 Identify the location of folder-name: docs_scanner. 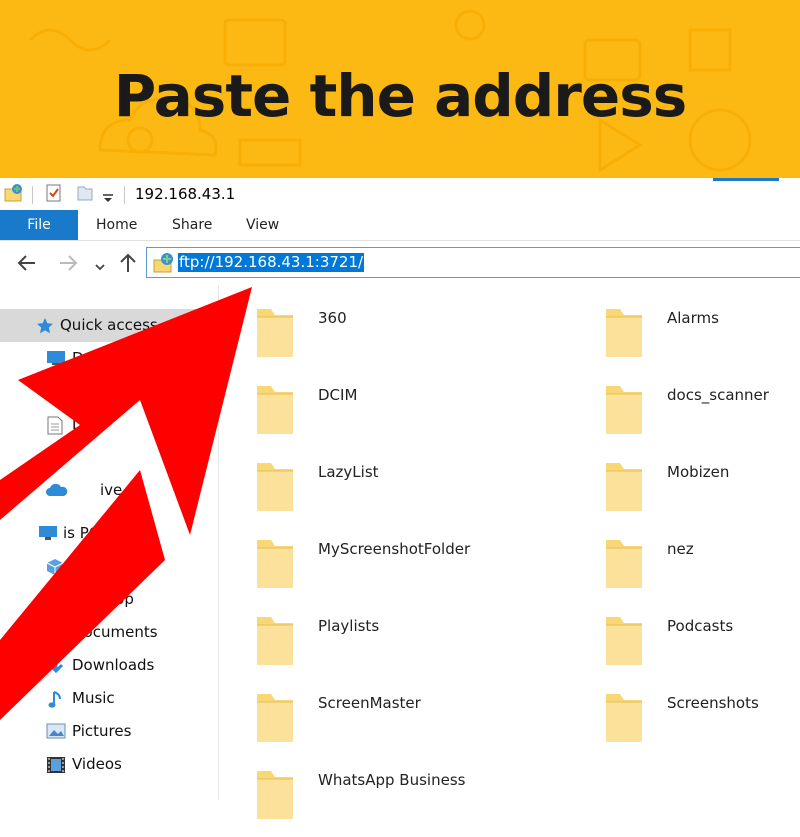
(718, 395).